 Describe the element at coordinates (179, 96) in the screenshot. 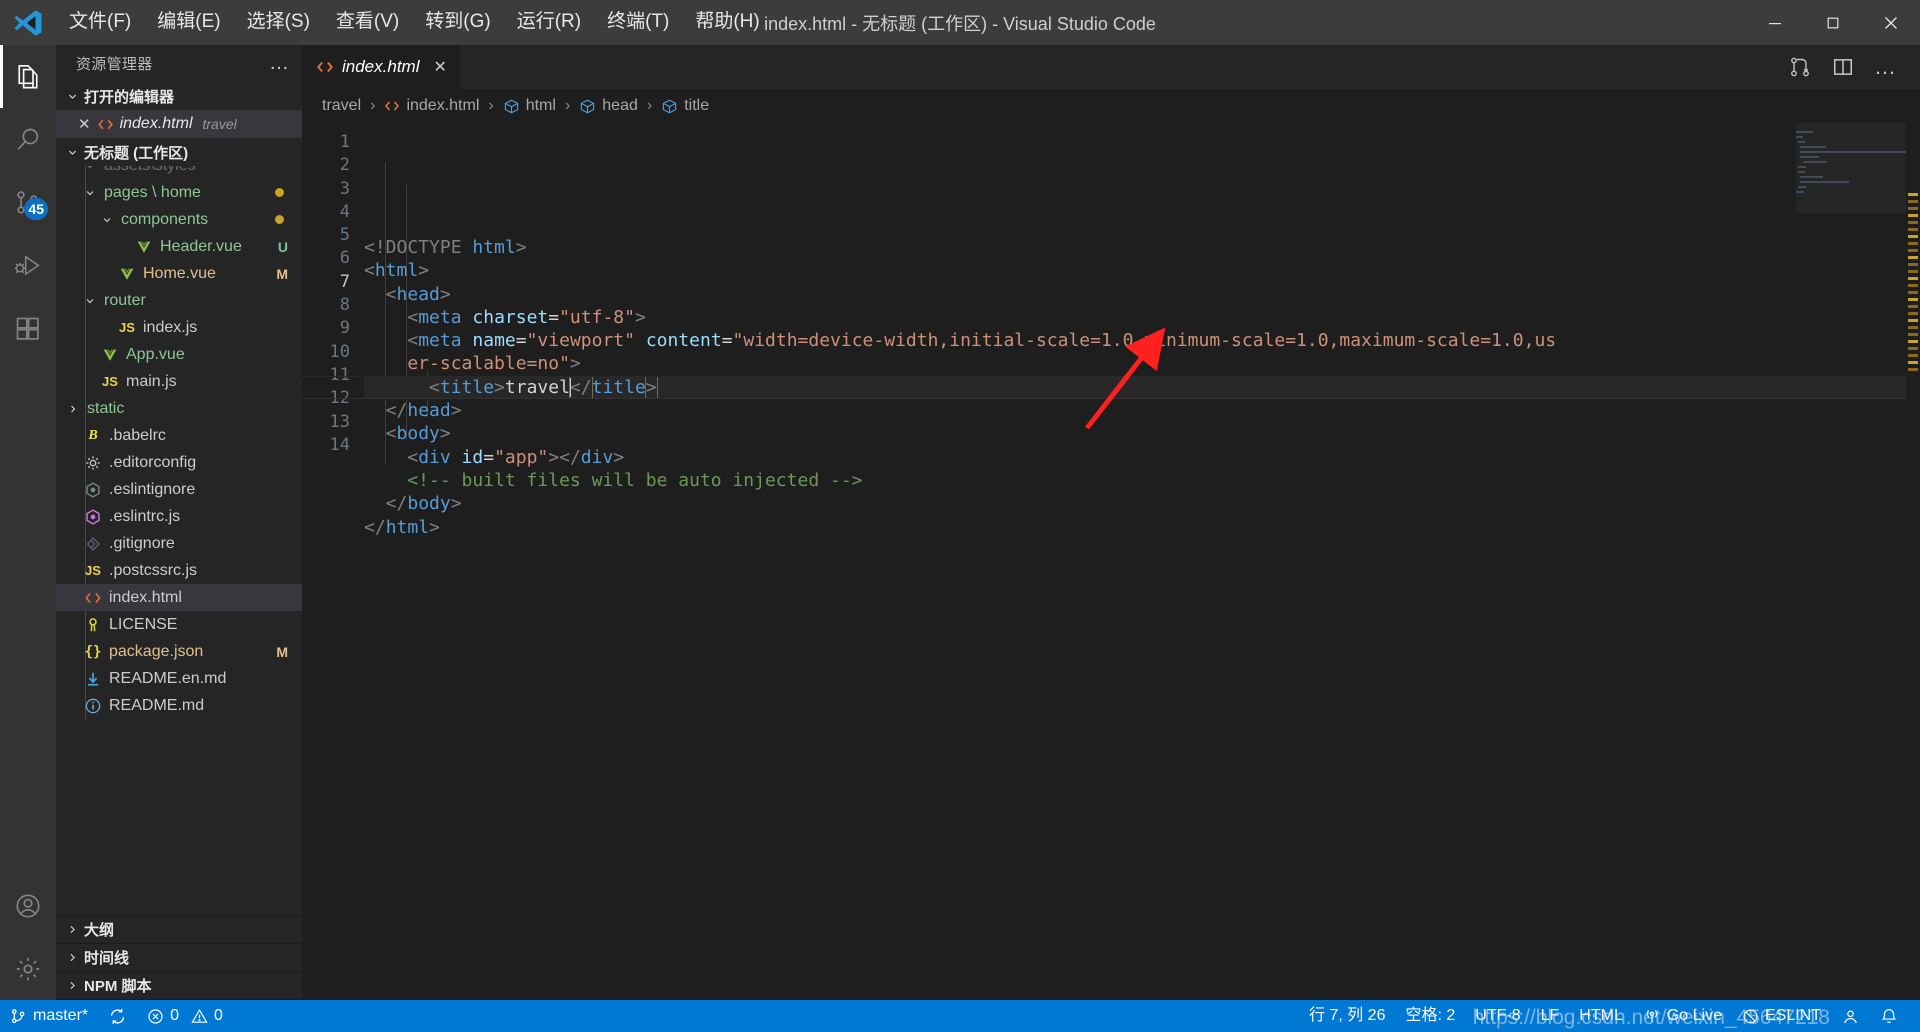

I see `section-open-editors: 打开的编辑器` at that location.